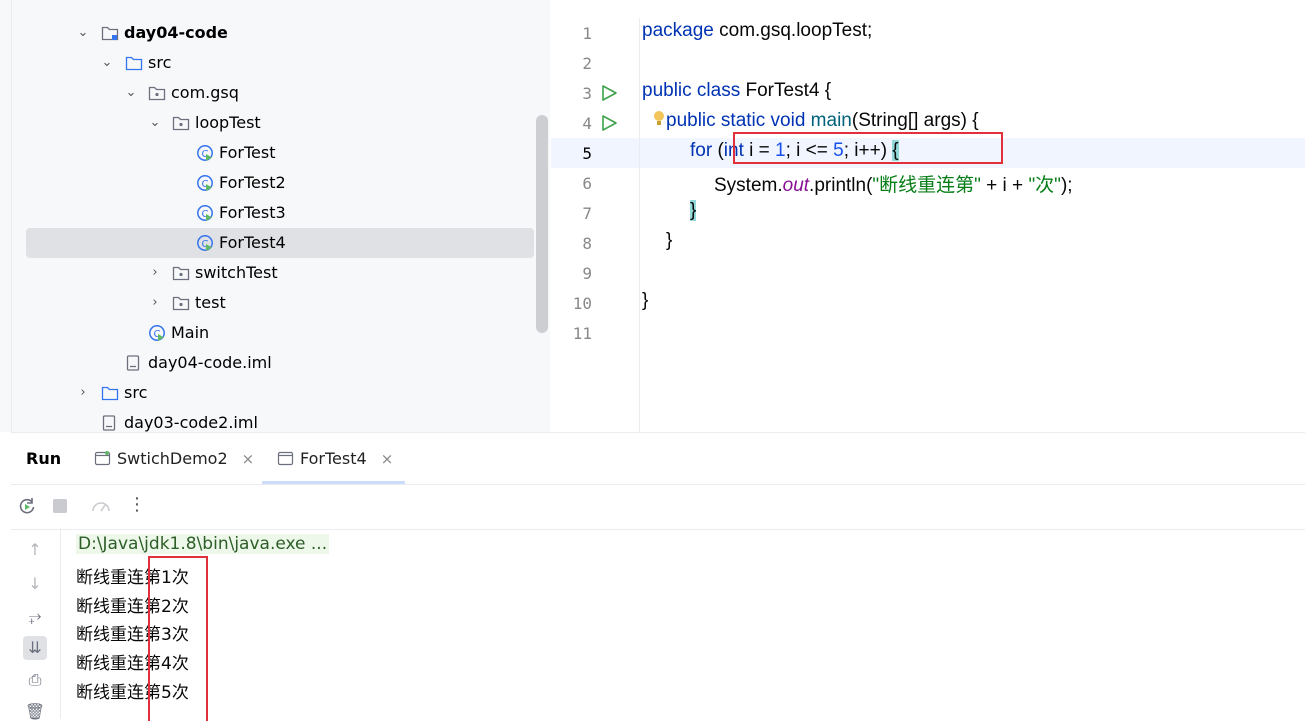  Describe the element at coordinates (205, 92) in the screenshot. I see `tree-item-label: com.gsq` at that location.